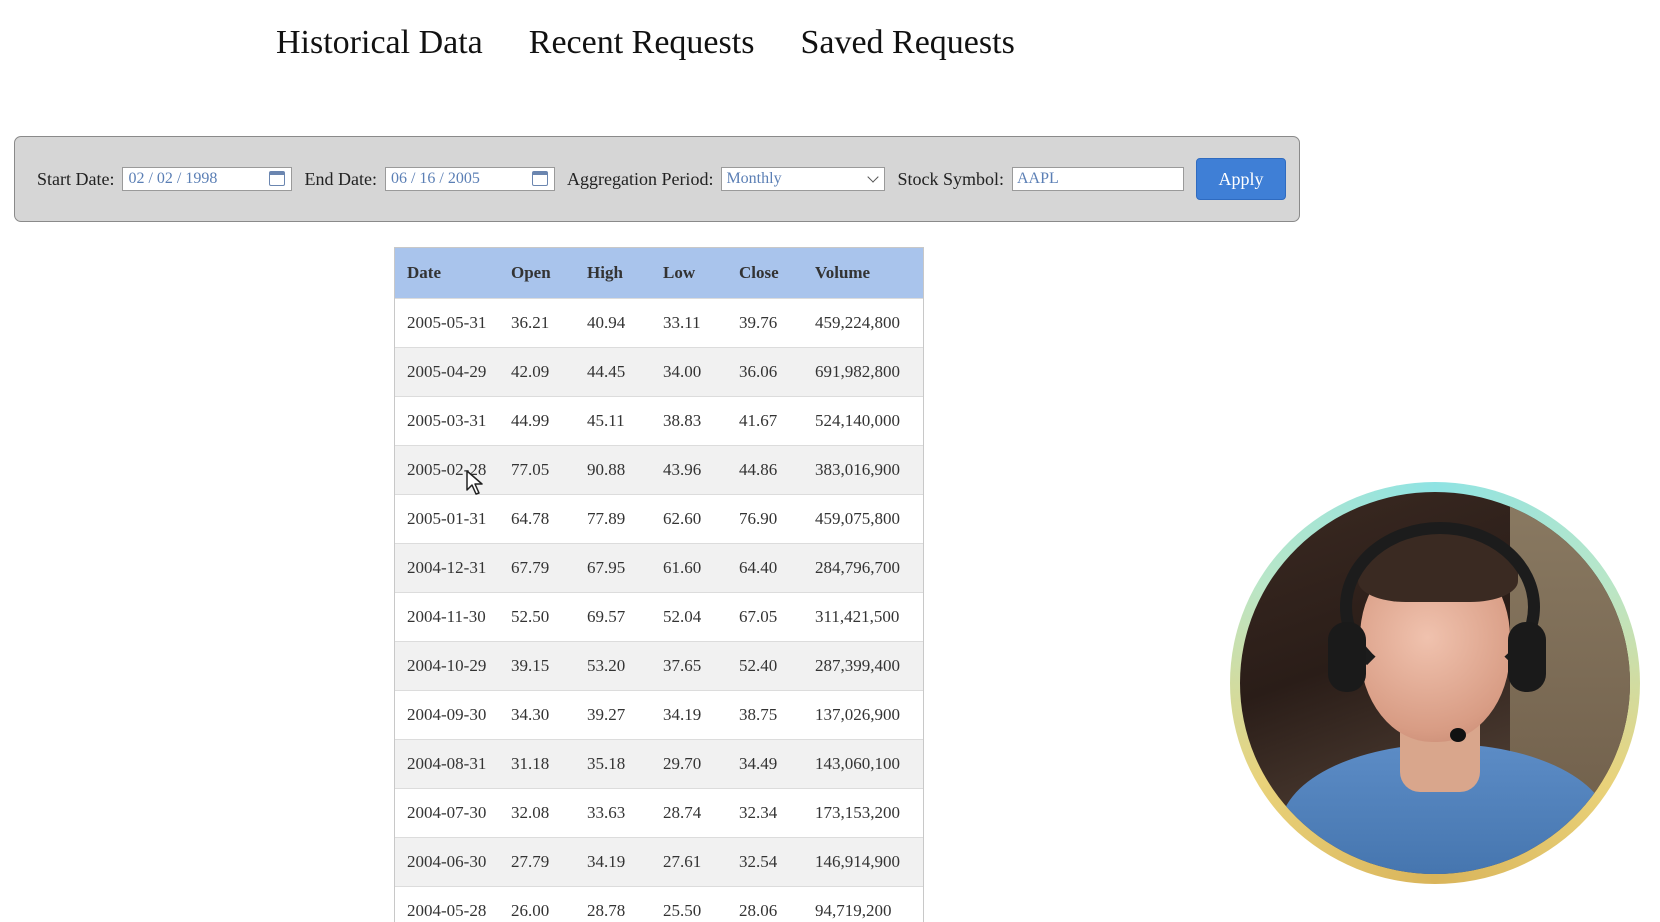 The height and width of the screenshot is (922, 1660). What do you see at coordinates (765, 904) in the screenshot?
I see `cell-close: 28.06` at bounding box center [765, 904].